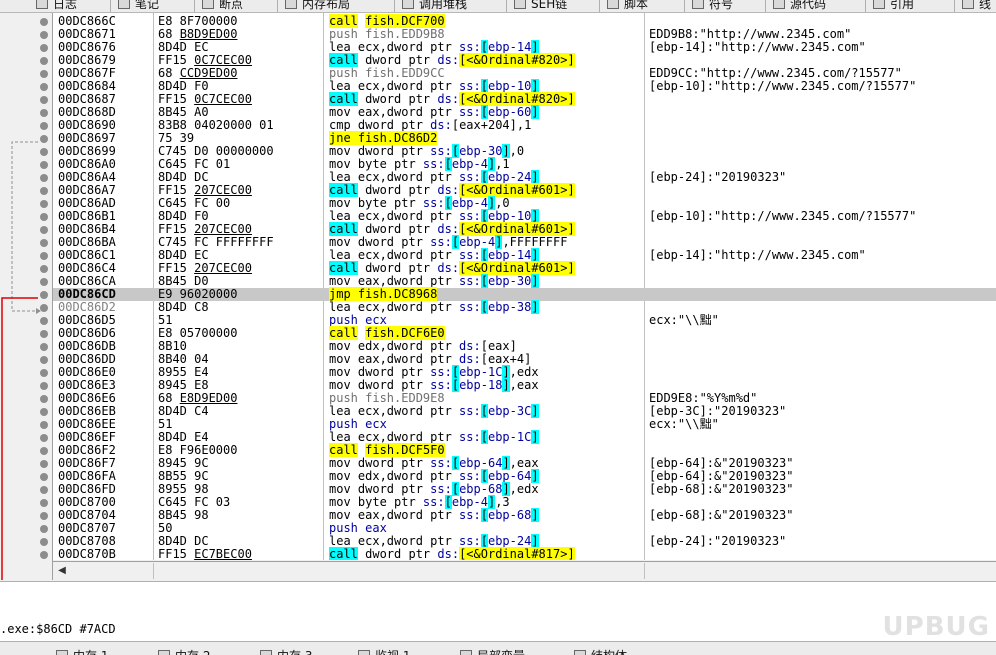 This screenshot has width=996, height=655. I want to click on disasm-token: ds:, so click(470, 359).